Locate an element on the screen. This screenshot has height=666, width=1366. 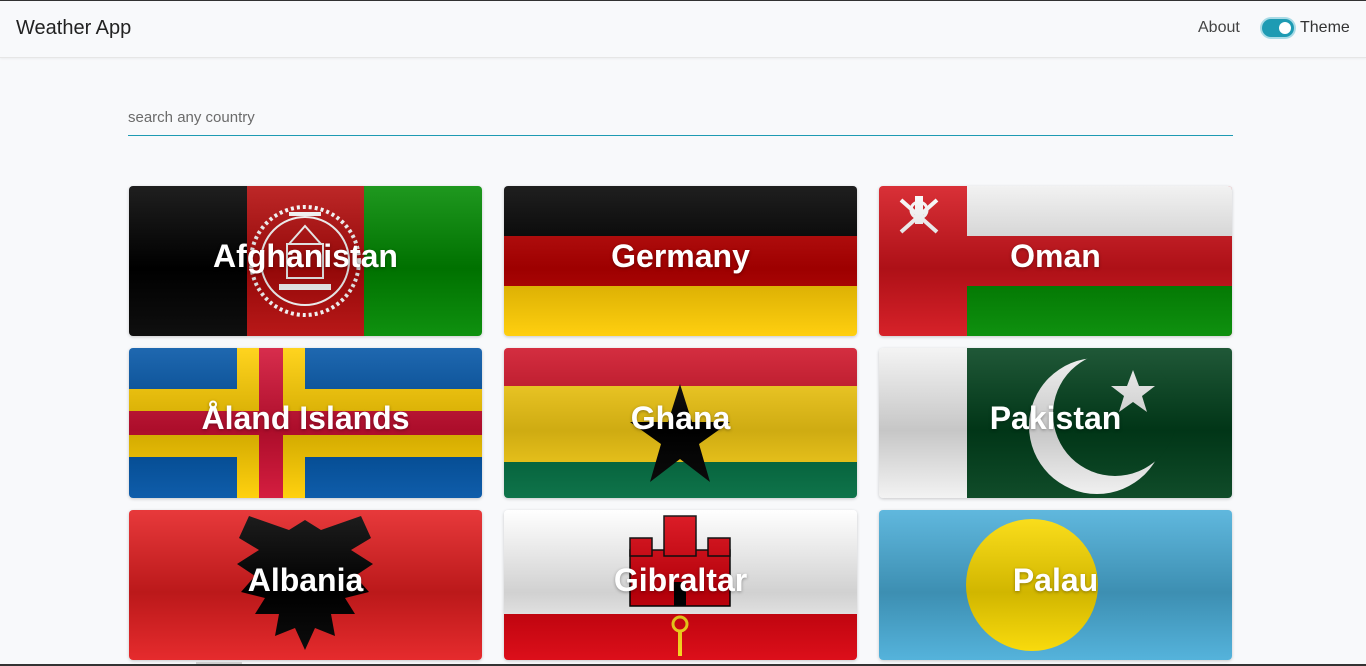
theme-label: Theme is located at coordinates (1325, 27).